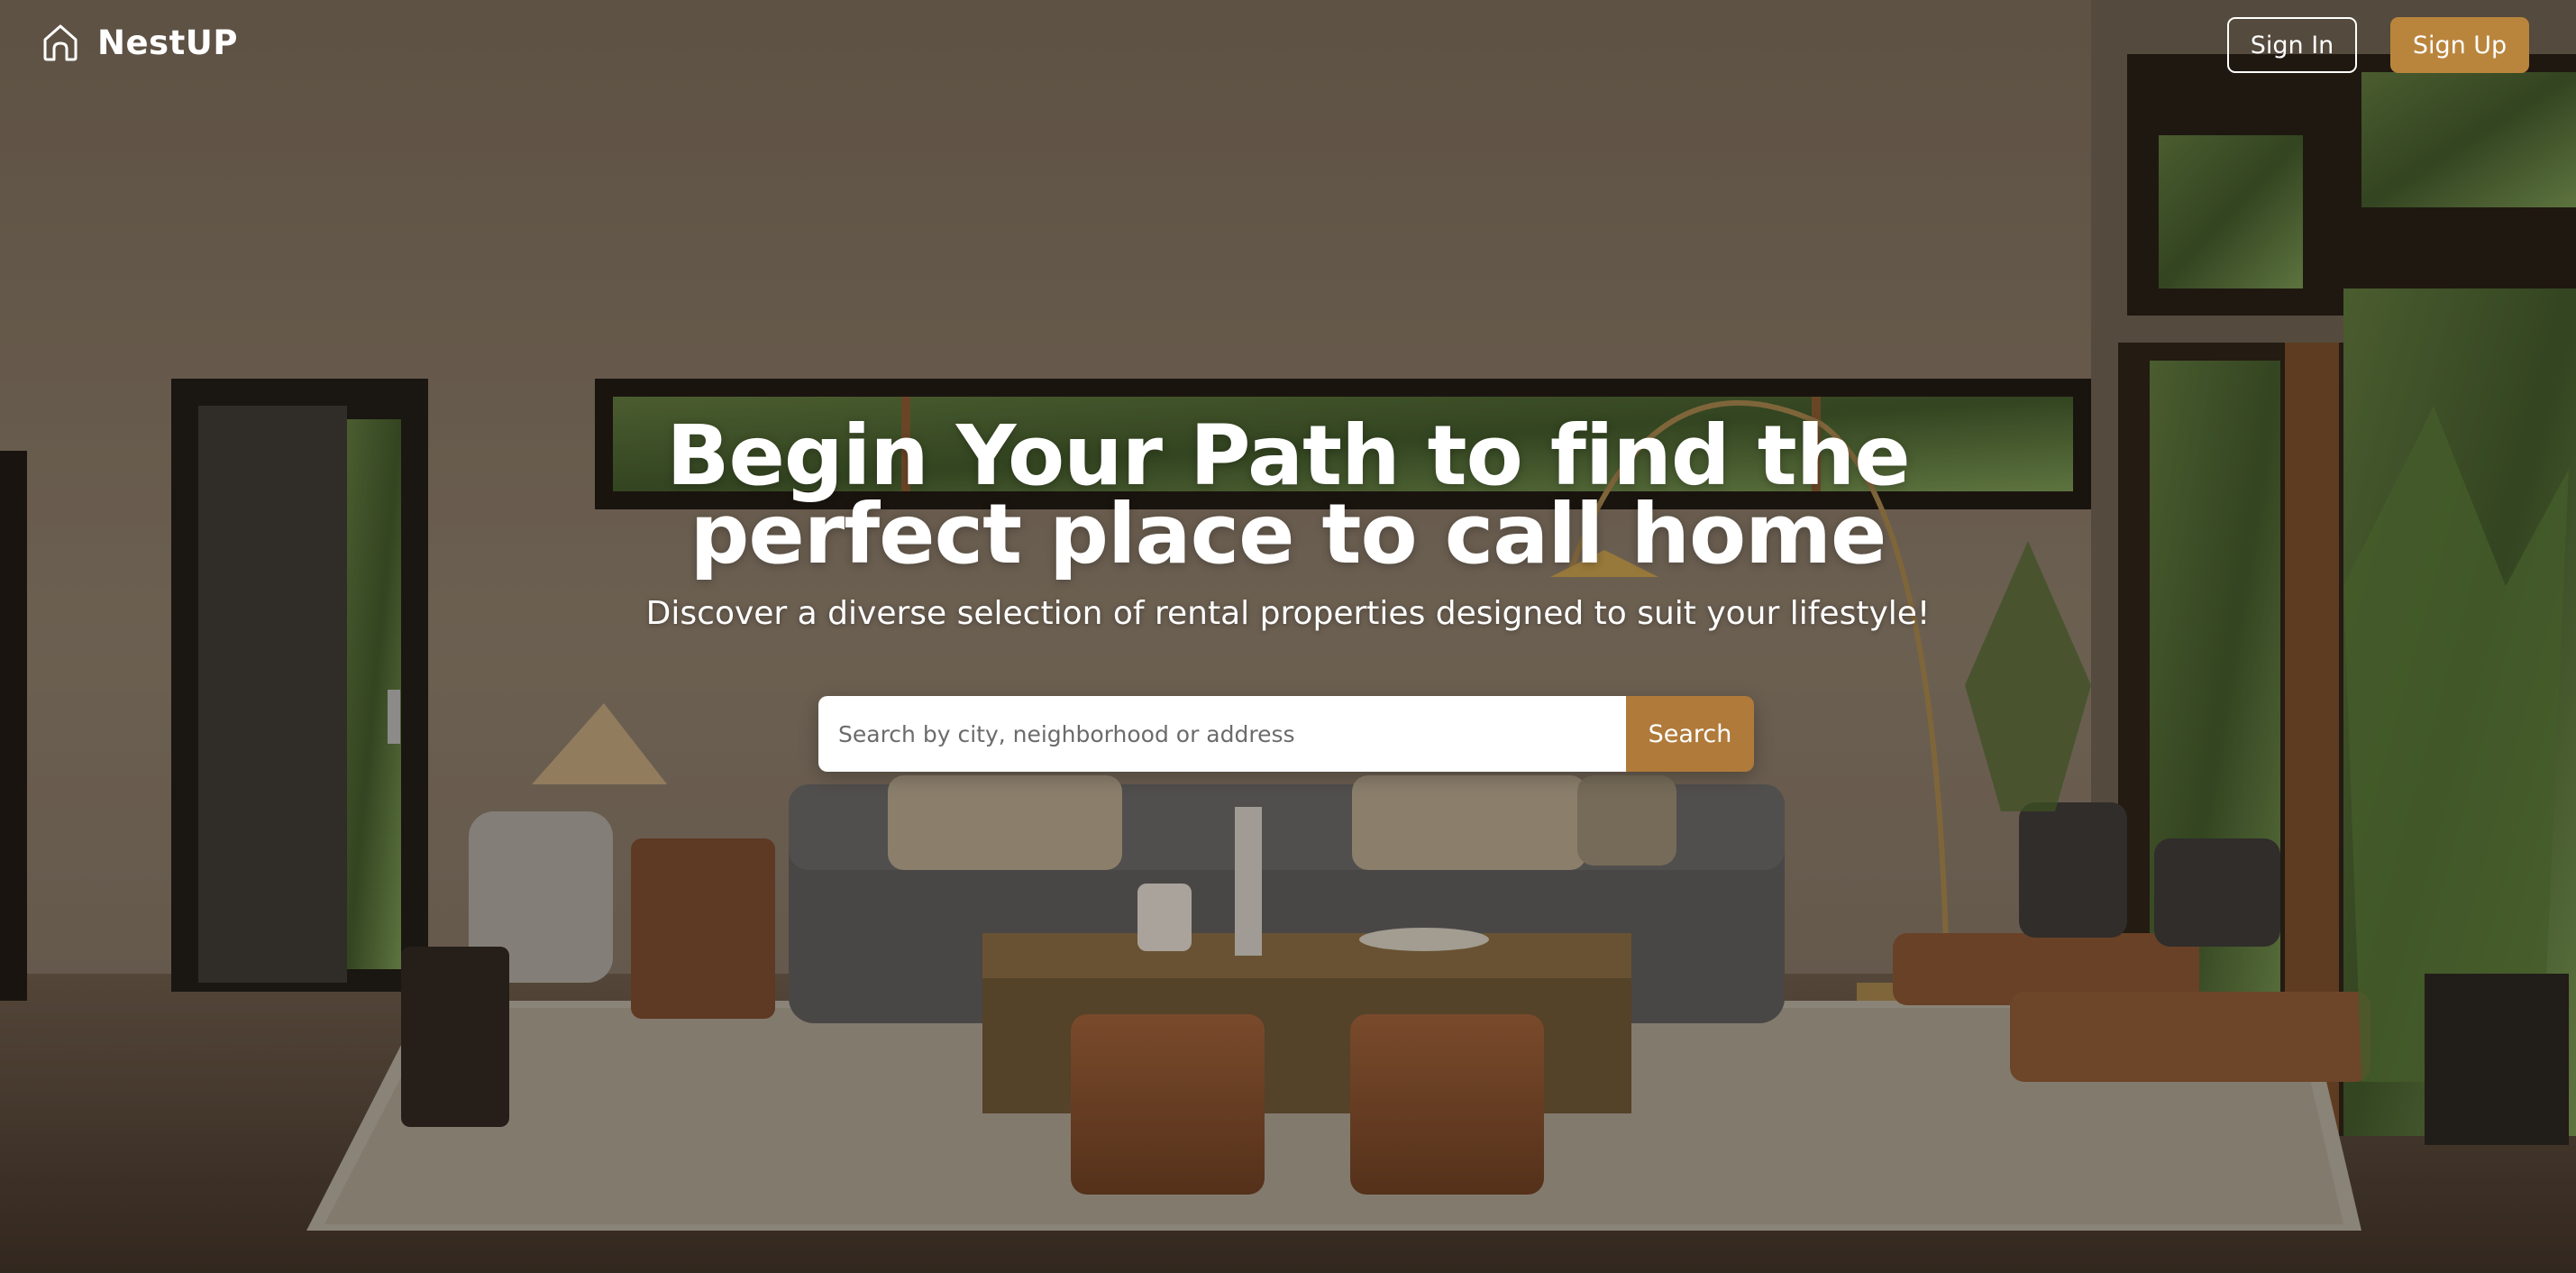  Describe the element at coordinates (2459, 45) in the screenshot. I see `sign-up-button: Sign Up` at that location.